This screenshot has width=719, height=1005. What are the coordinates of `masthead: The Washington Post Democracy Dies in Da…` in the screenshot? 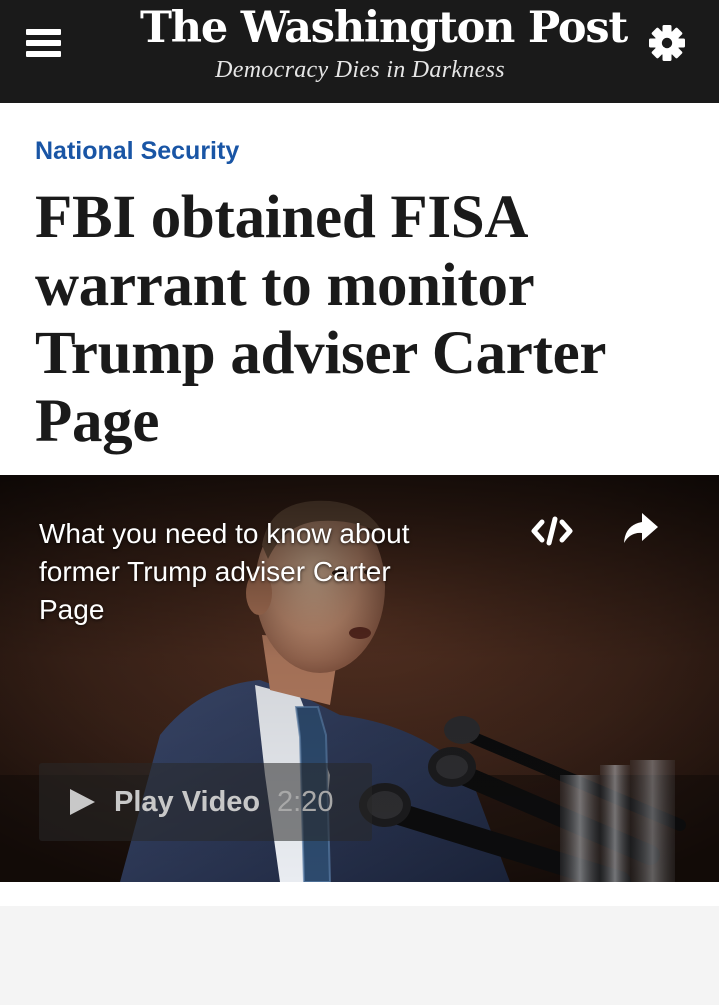 It's located at (384, 42).